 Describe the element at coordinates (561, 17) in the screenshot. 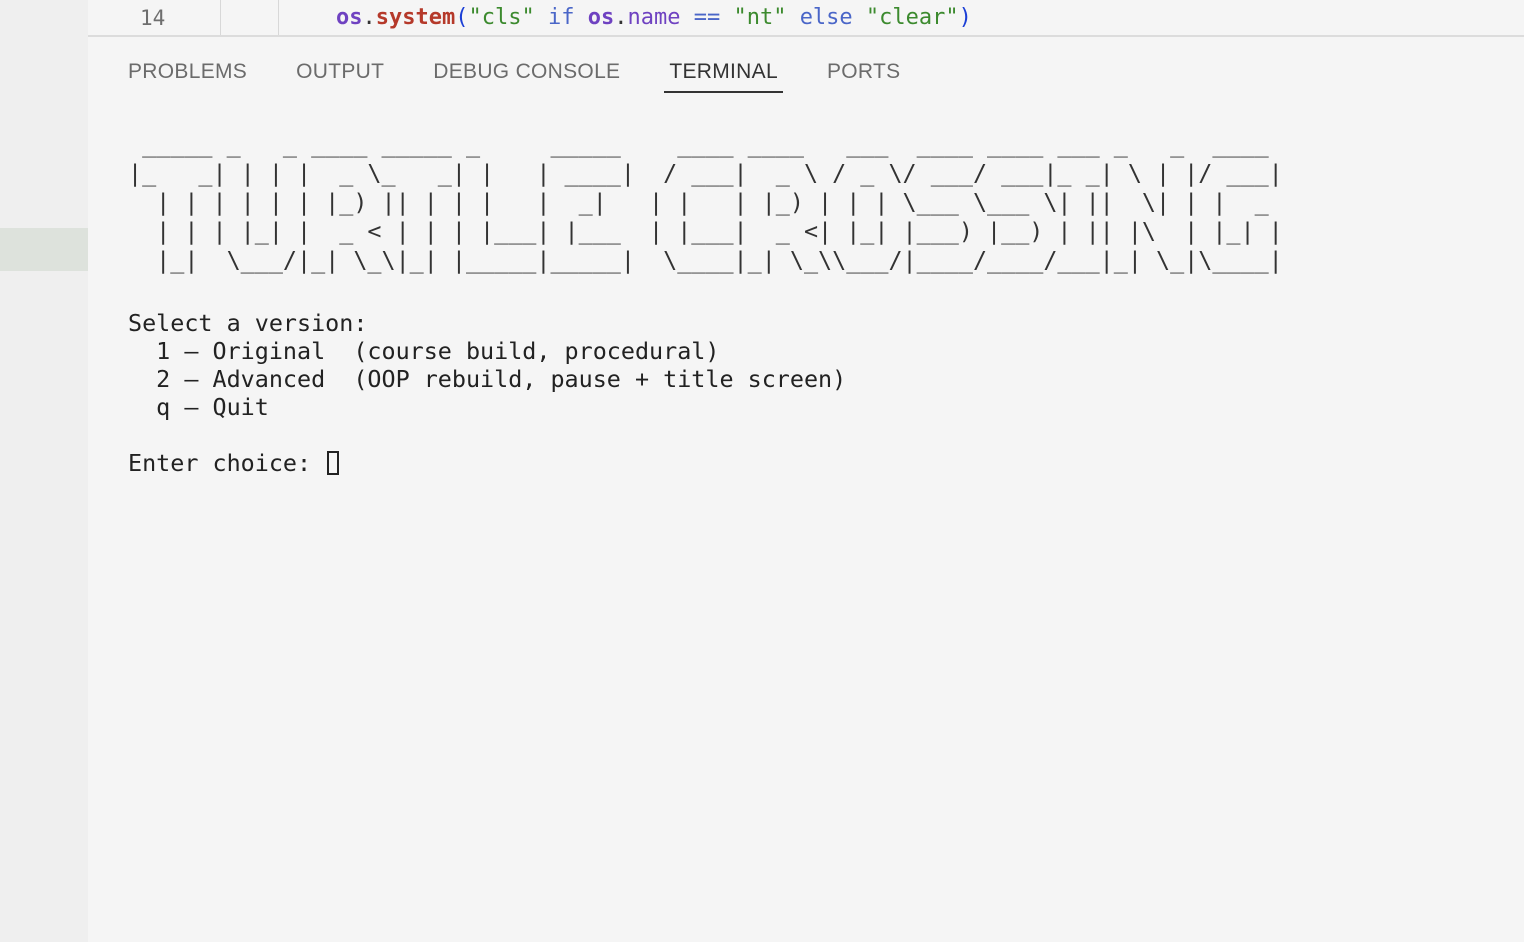

I see `code-token: if` at that location.